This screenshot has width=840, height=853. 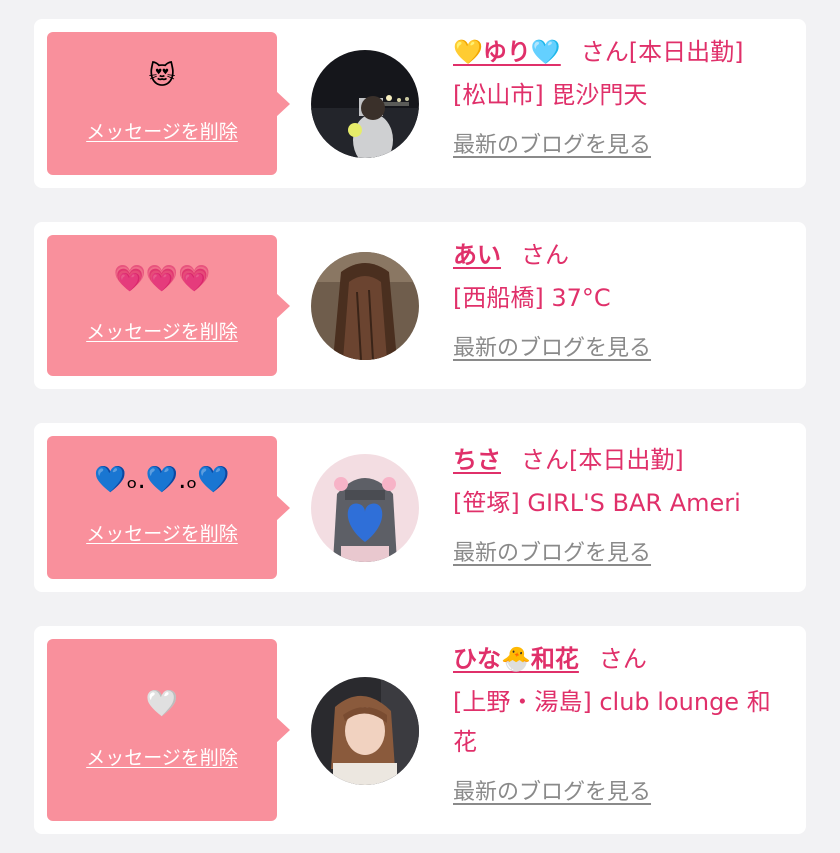 I want to click on profile-info: ひな🐣和花 さん [上野・湯島] club lounge 和花 最新のブログを見る, so click(x=622, y=724).